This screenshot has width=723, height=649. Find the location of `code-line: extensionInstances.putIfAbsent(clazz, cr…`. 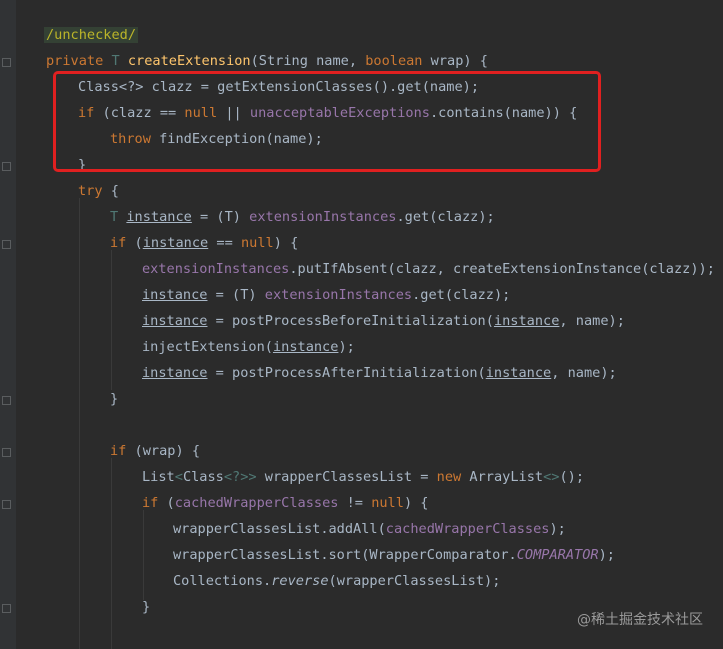

code-line: extensionInstances.putIfAbsent(clazz, cr… is located at coordinates (428, 269).